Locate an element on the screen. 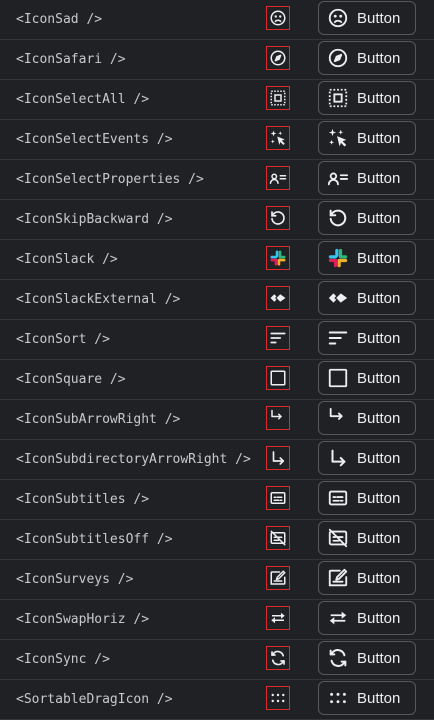  component-name: <IconSelectProperties /> is located at coordinates (110, 179).